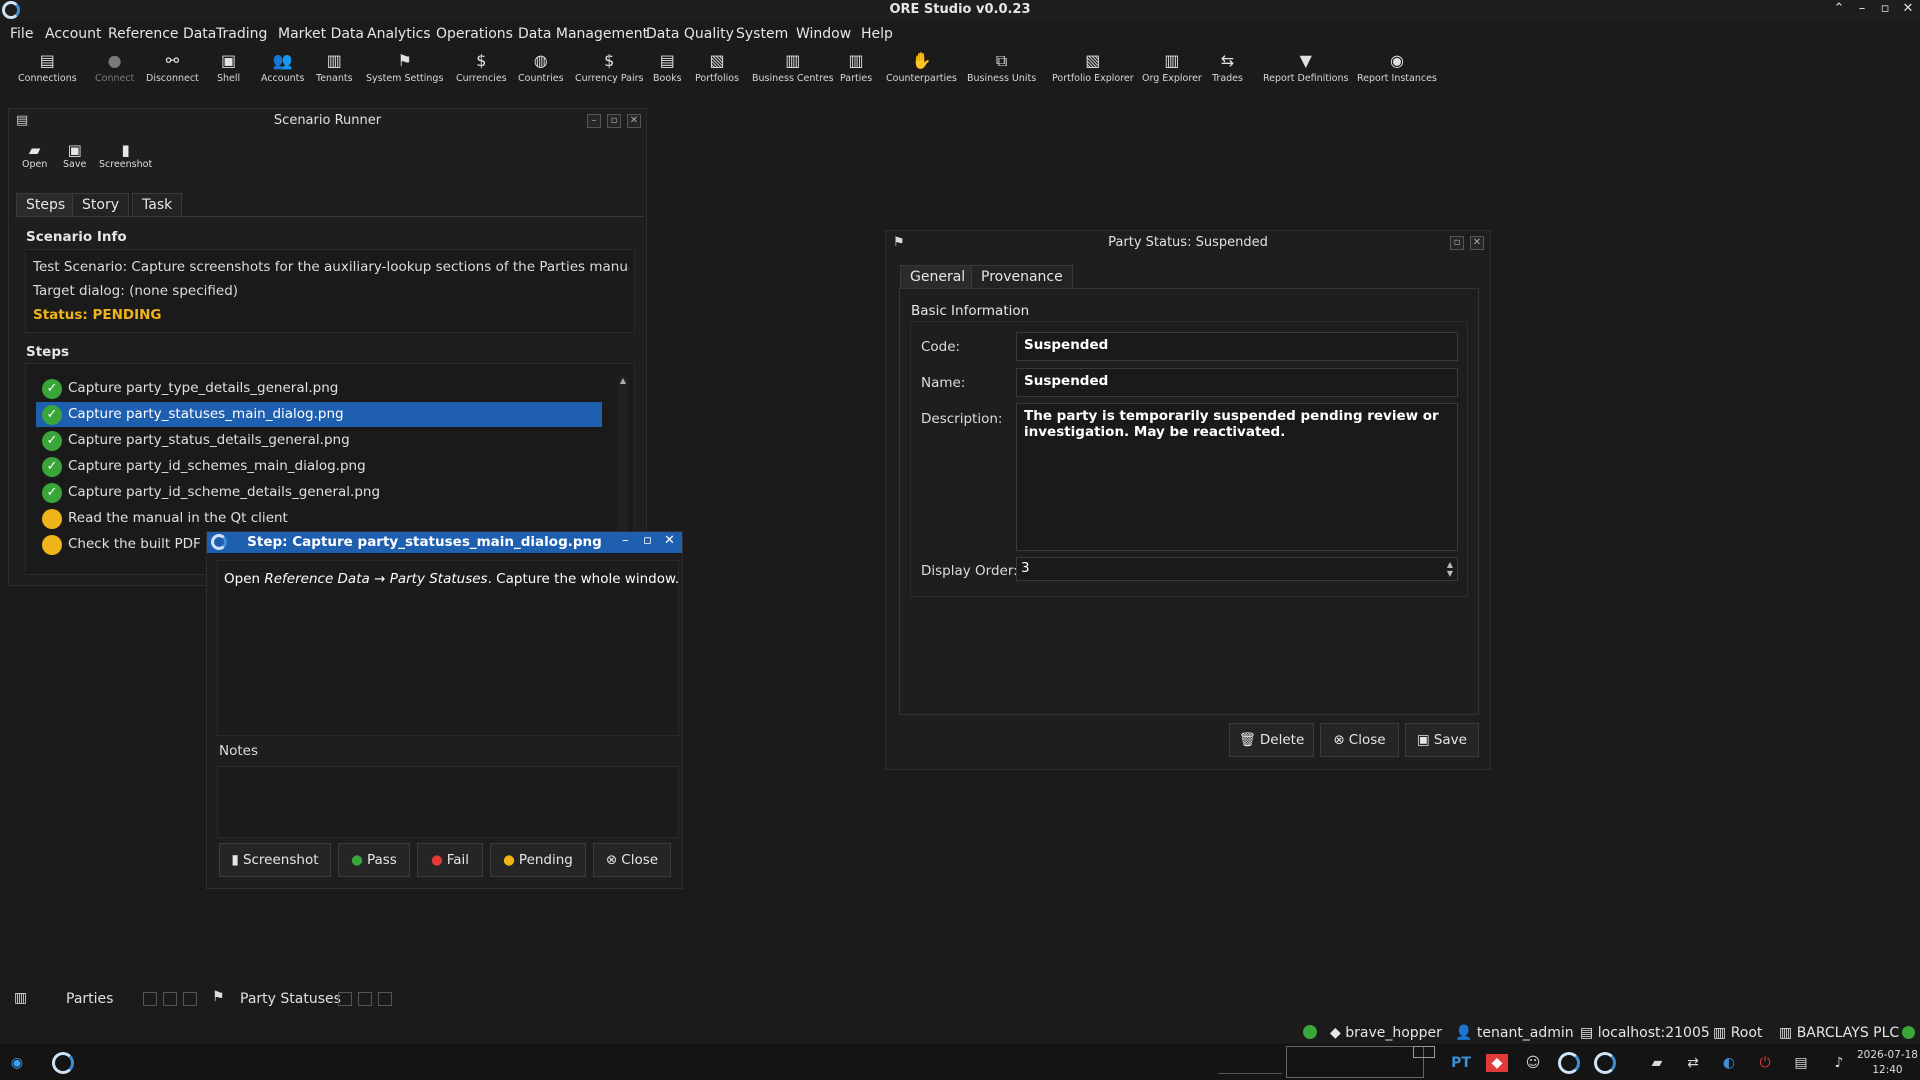  I want to click on toolbar-system-settings-button: ⚑ System Settings, so click(404, 68).